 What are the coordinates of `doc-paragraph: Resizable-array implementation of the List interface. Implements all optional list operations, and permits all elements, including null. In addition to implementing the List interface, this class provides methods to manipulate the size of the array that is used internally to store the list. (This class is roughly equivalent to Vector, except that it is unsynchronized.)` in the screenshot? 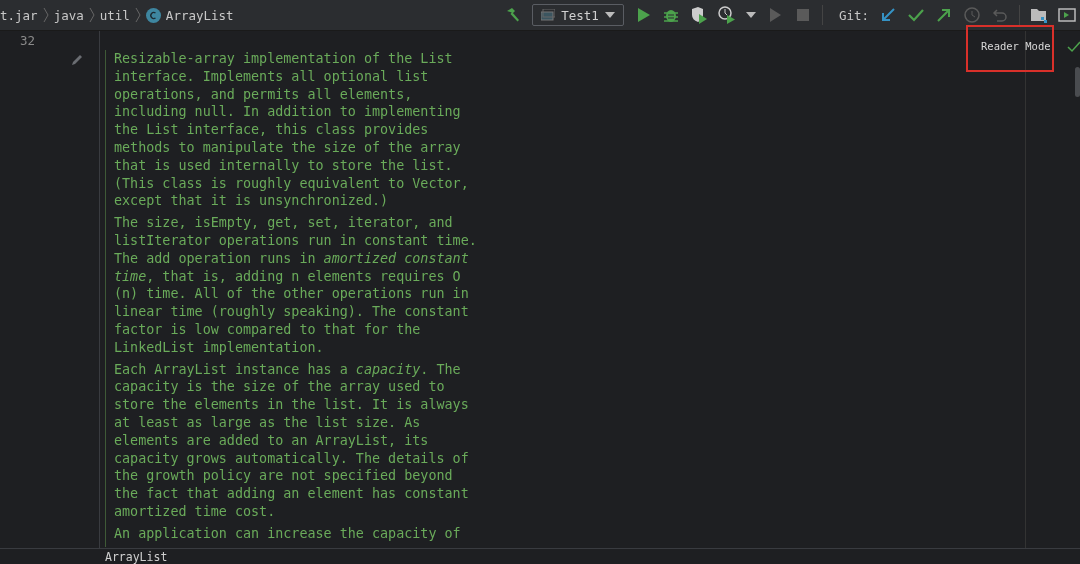 It's located at (292, 130).